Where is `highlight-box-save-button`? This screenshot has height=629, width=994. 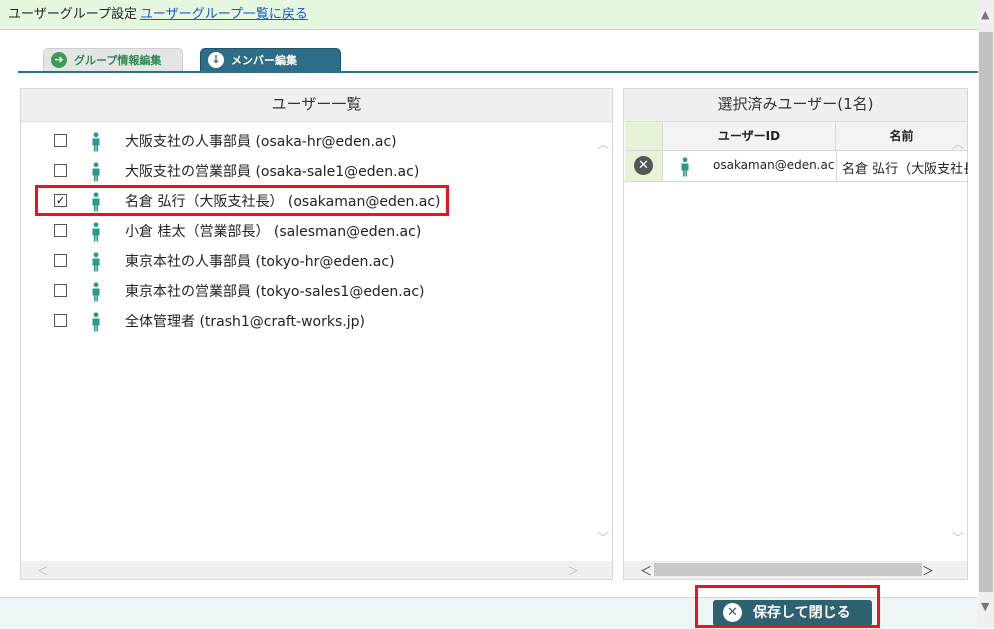
highlight-box-save-button is located at coordinates (787, 606).